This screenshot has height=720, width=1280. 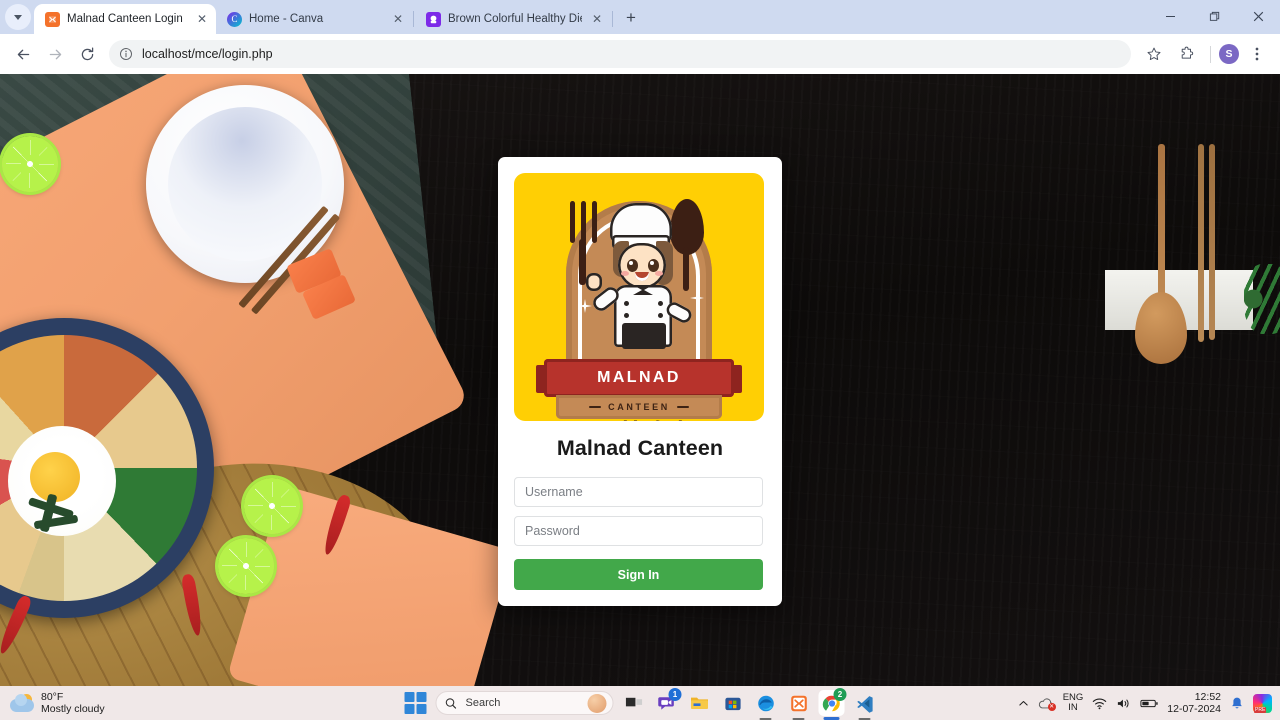 What do you see at coordinates (639, 420) in the screenshot?
I see `brand-tagline: Healthy food` at bounding box center [639, 420].